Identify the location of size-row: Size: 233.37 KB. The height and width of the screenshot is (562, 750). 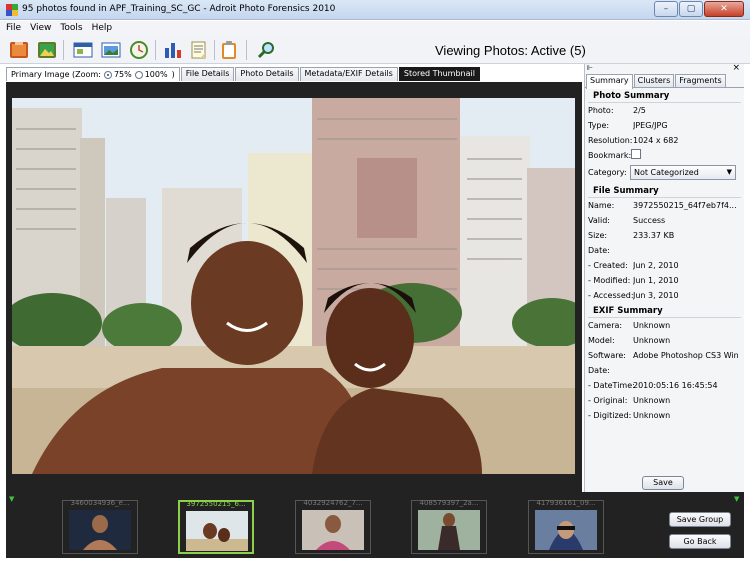
(664, 235).